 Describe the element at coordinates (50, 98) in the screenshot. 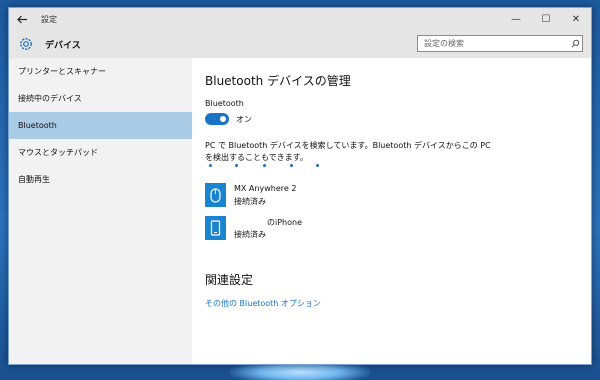

I see `sidebar-item-label: 接続中のデバイス` at that location.